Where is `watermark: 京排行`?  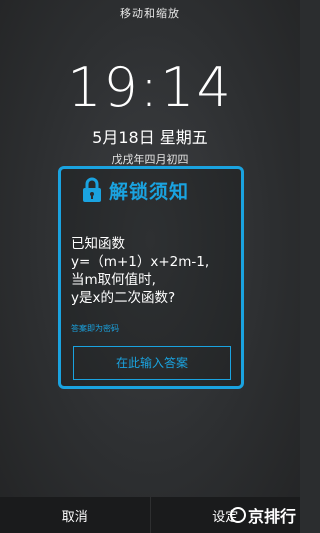 watermark: 京排行 is located at coordinates (262, 515).